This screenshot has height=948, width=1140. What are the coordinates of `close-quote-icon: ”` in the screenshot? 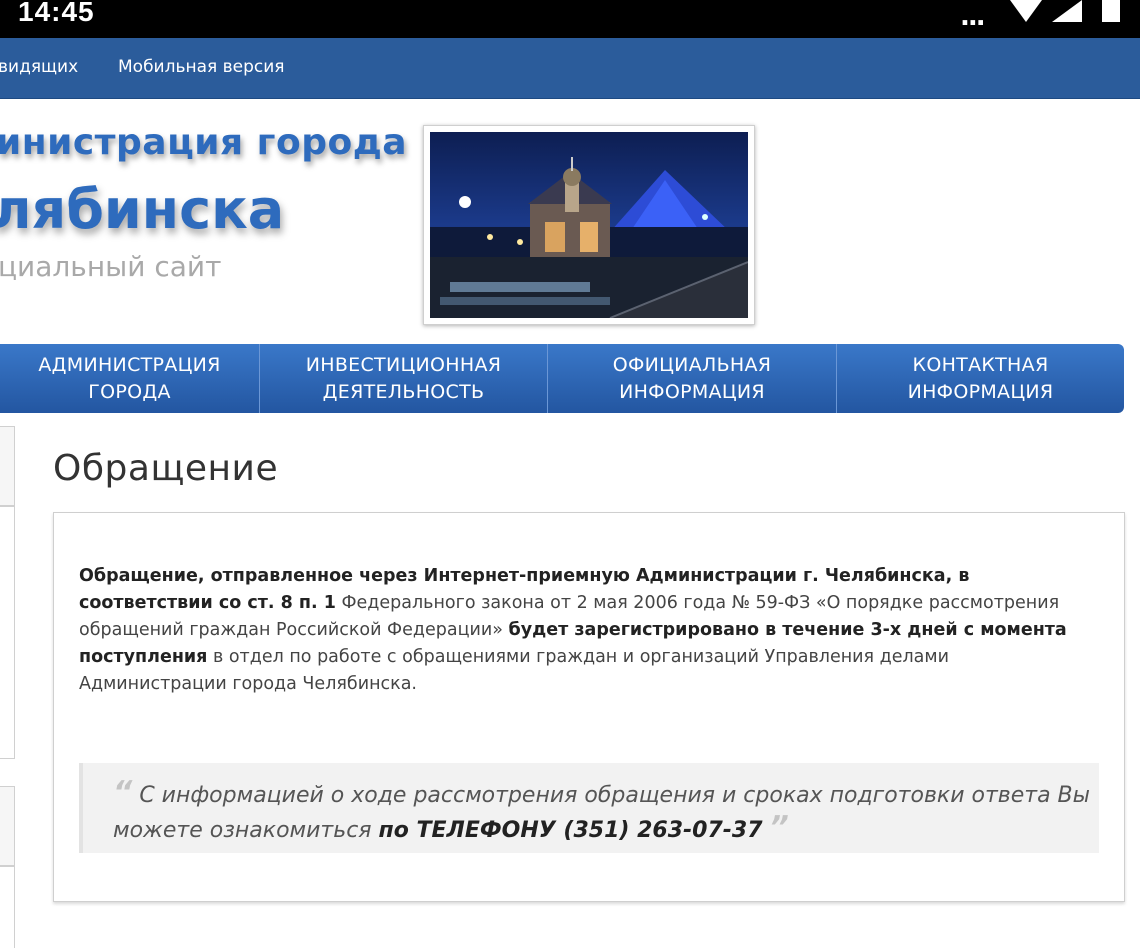 It's located at (779, 827).